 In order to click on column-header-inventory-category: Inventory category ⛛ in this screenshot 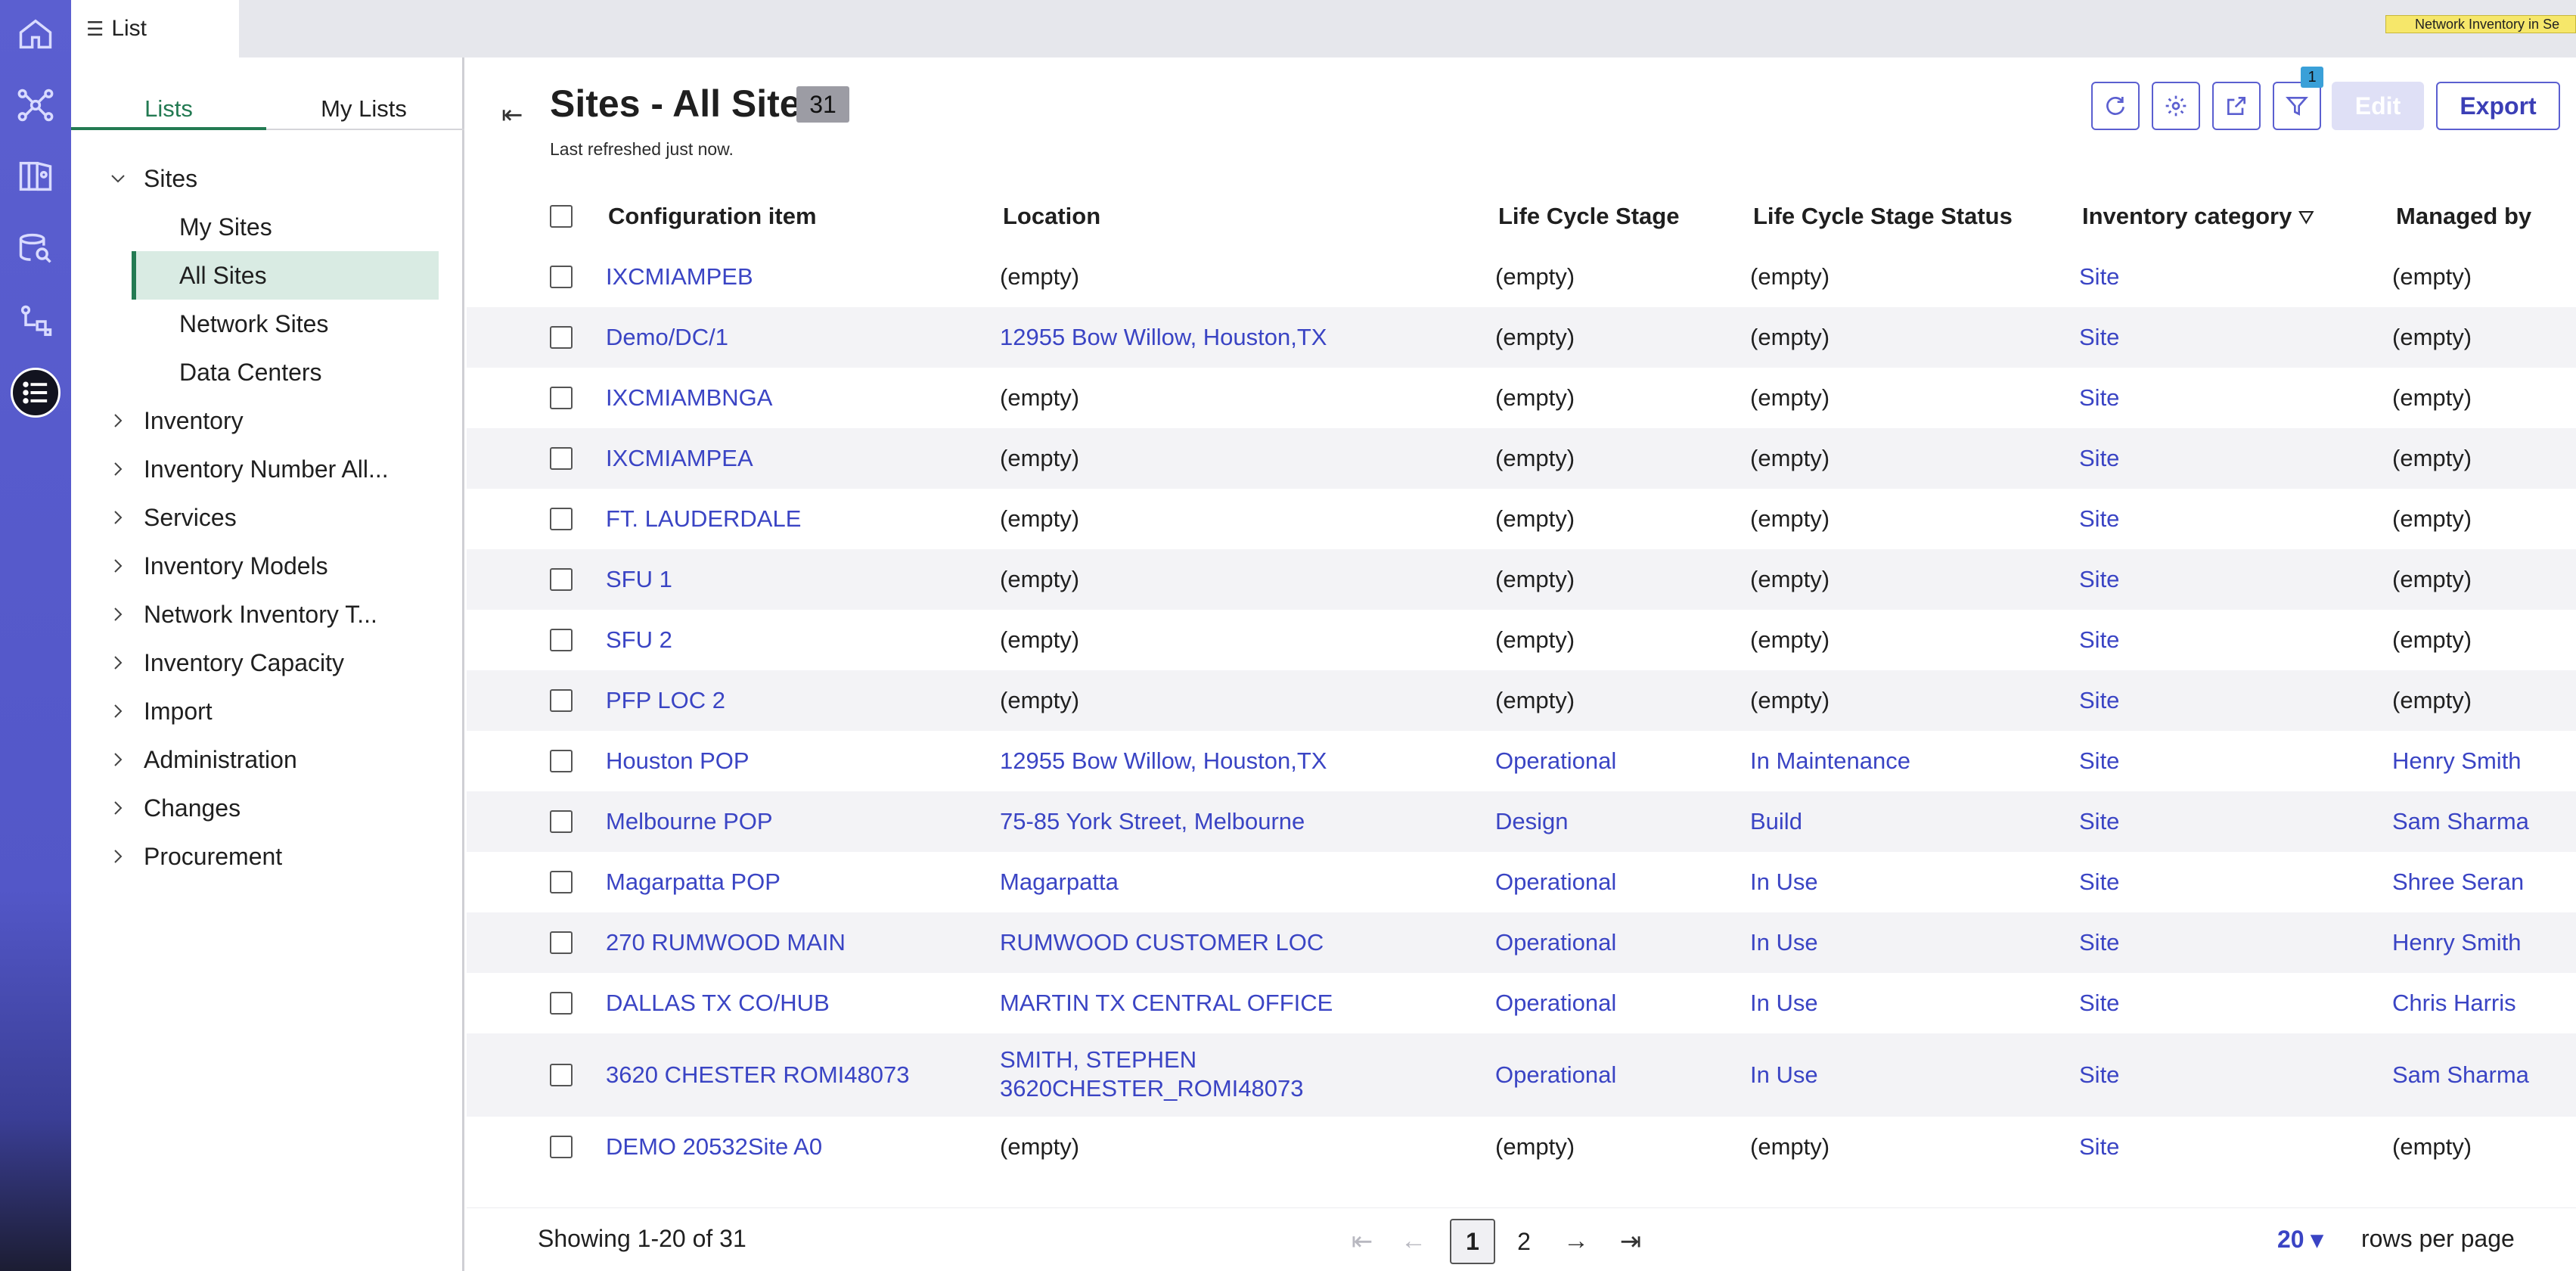, I will do `click(2198, 216)`.